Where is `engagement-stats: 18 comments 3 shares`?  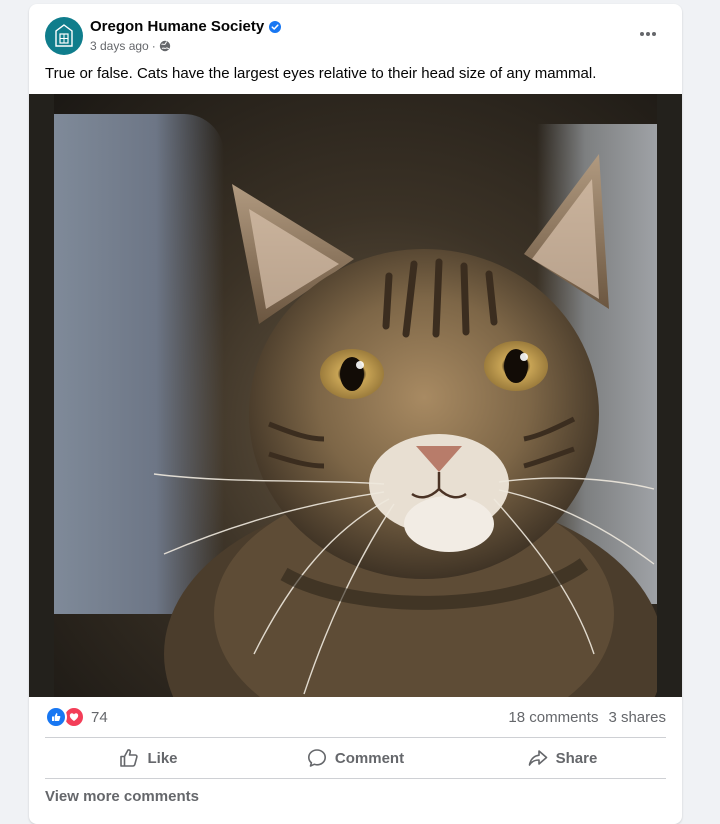
engagement-stats: 18 comments 3 shares is located at coordinates (587, 717).